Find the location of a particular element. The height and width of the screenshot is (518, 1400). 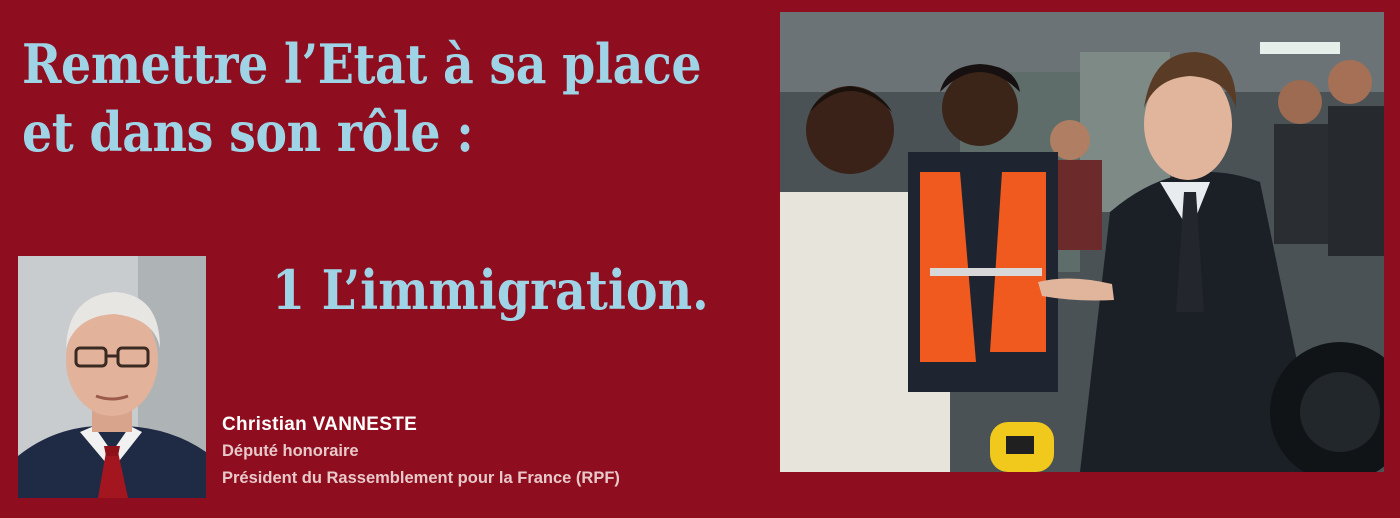

author-portrait-illustration is located at coordinates (112, 377).